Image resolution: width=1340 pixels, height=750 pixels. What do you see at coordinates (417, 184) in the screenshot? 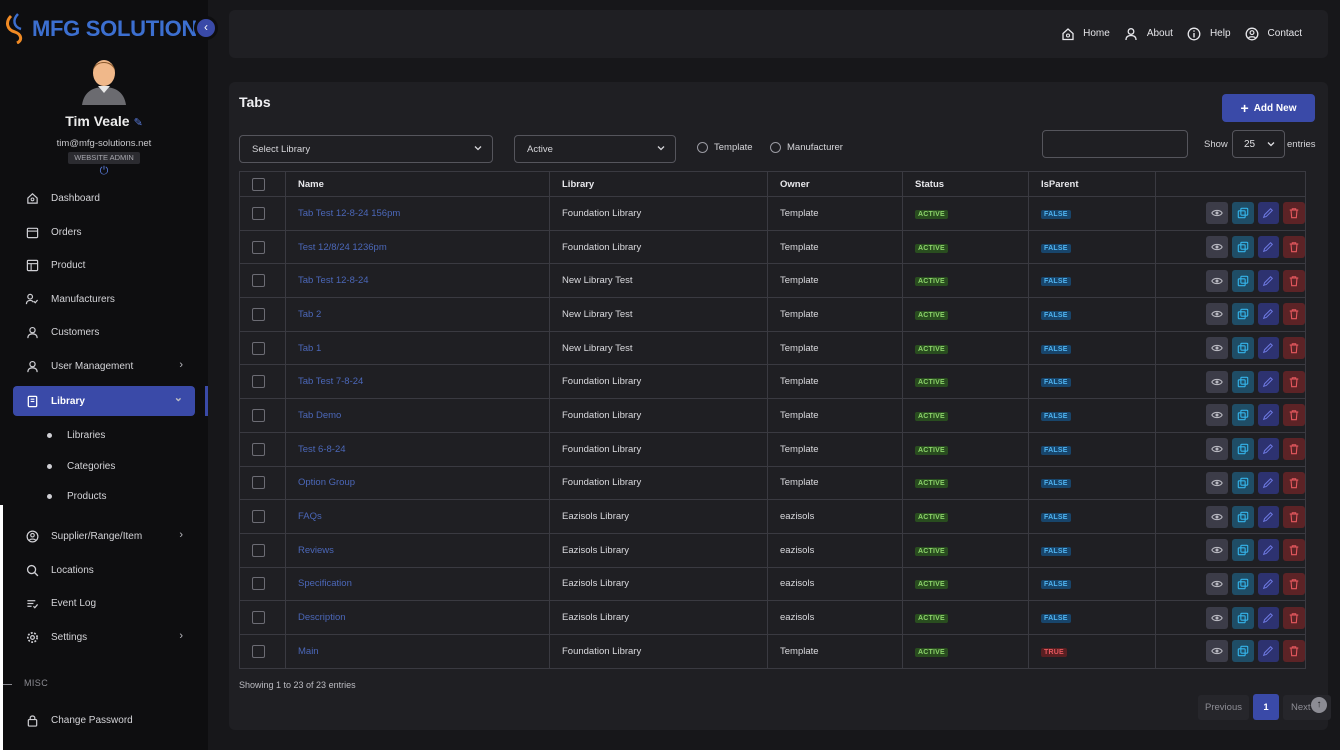
I see `column-header-name: Name` at bounding box center [417, 184].